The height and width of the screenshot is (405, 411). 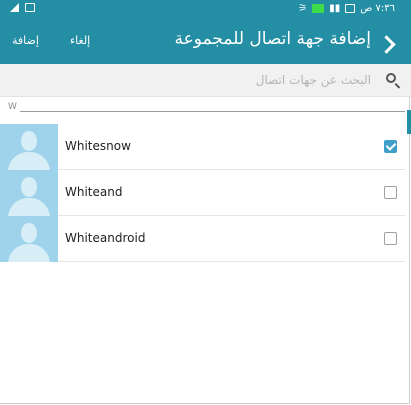 I want to click on cell-signal-icon: ▮▮, so click(x=335, y=8).